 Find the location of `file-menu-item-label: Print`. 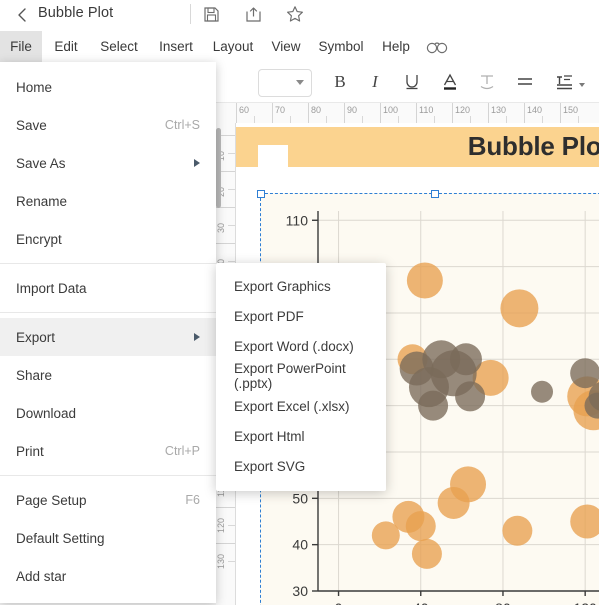

file-menu-item-label: Print is located at coordinates (30, 451).